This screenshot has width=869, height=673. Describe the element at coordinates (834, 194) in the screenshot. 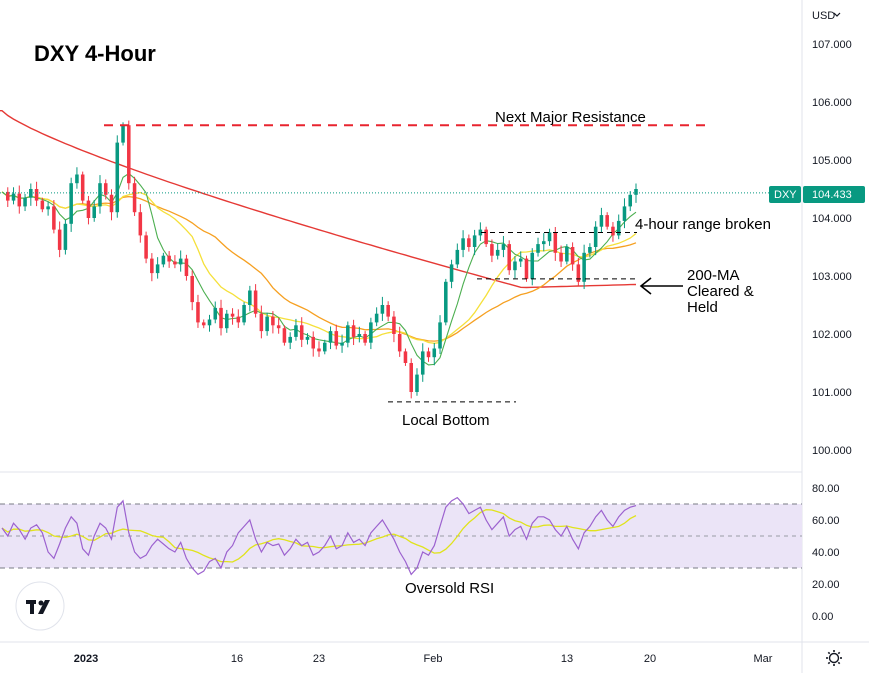

I see `last-price-tag: 104.433` at that location.